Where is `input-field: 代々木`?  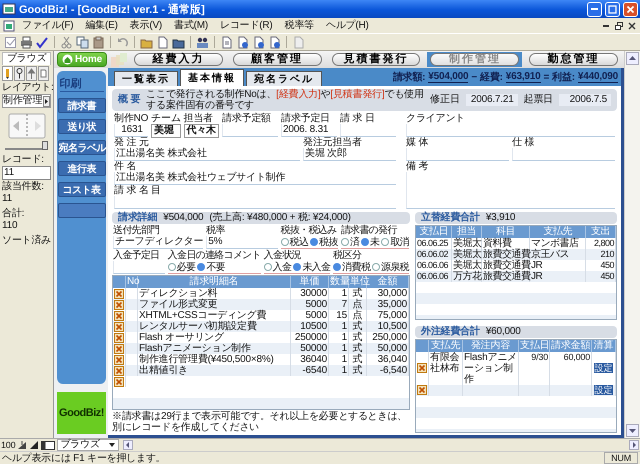
input-field: 代々木 is located at coordinates (202, 131).